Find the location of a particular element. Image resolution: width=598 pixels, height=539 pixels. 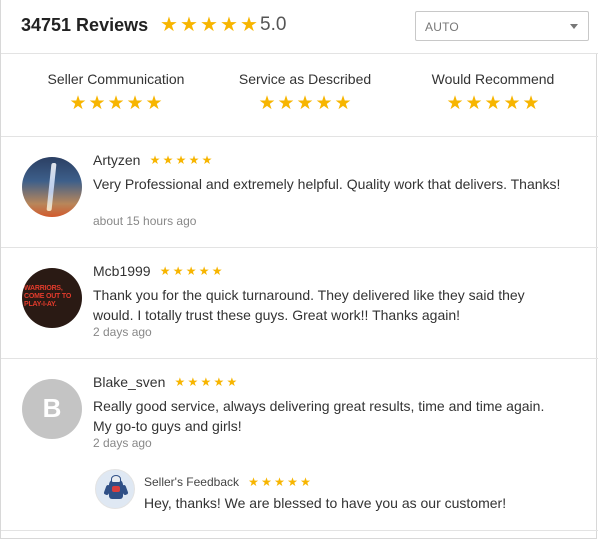

lightning-icon is located at coordinates (51, 187).